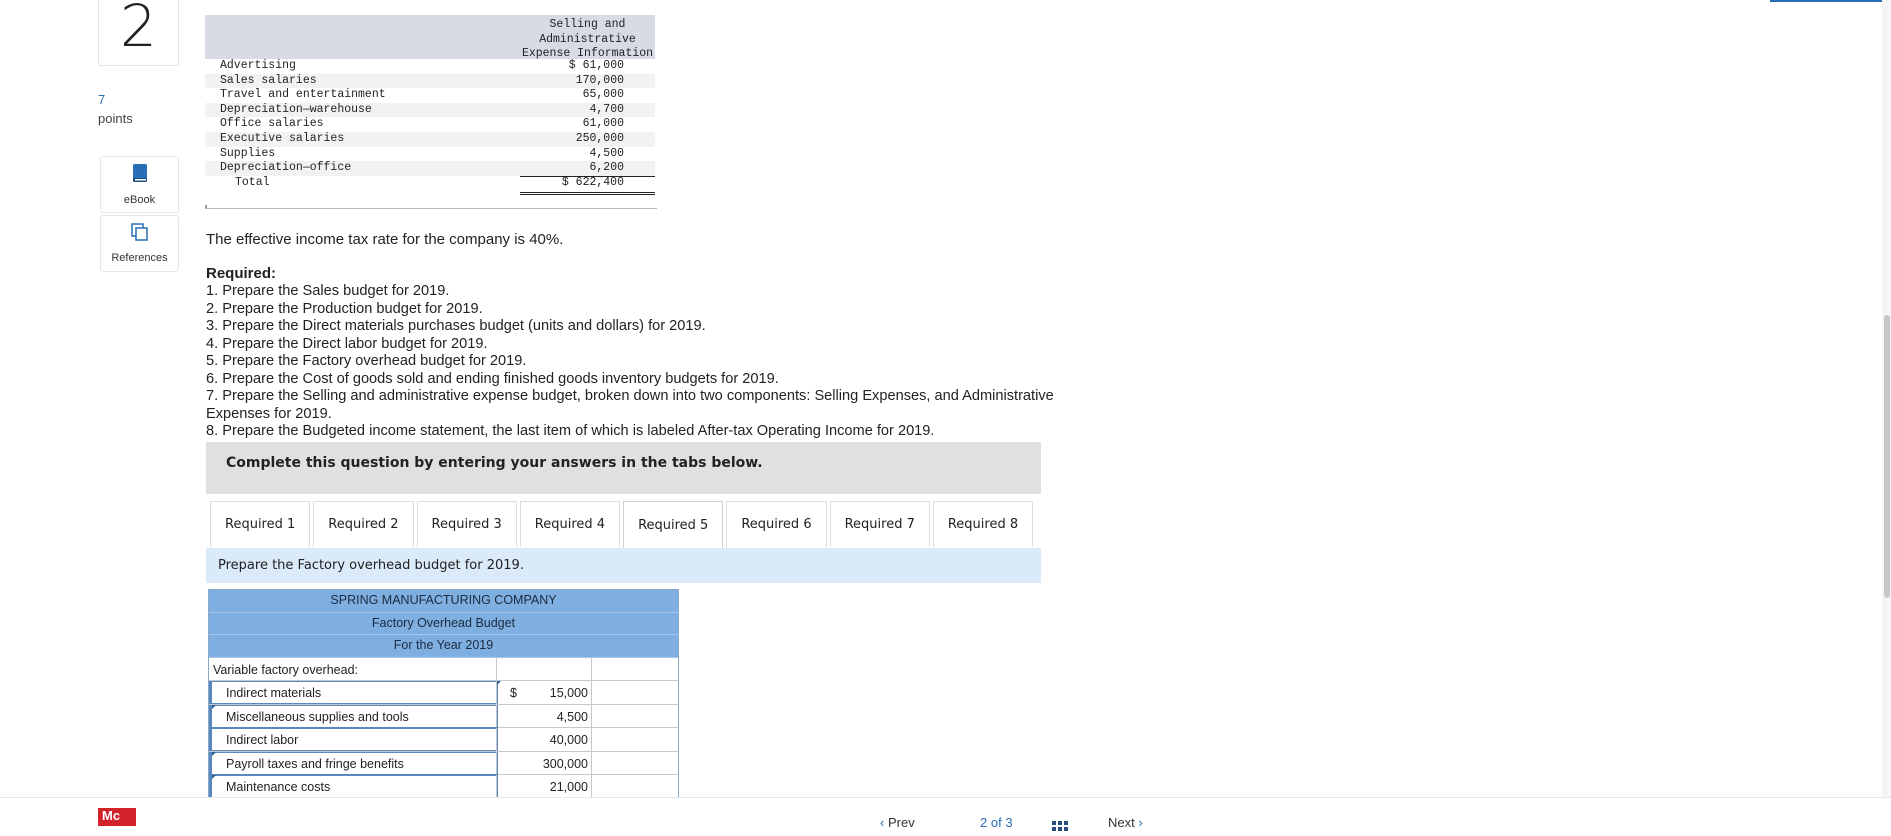 This screenshot has width=1891, height=836. What do you see at coordinates (286, 168) in the screenshot?
I see `sa-row-label: Depreciation—office` at bounding box center [286, 168].